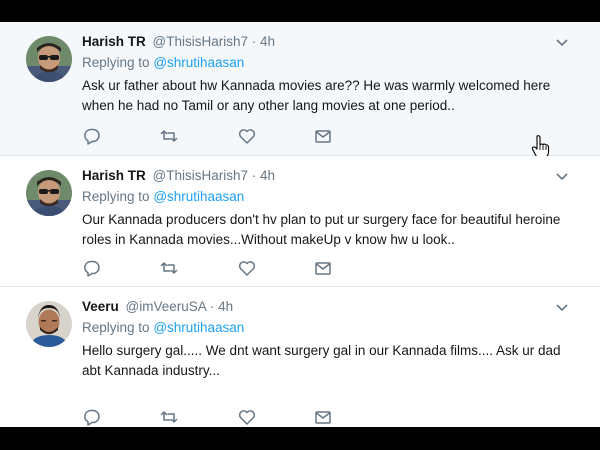 This screenshot has width=600, height=450. What do you see at coordinates (100, 306) in the screenshot?
I see `display-name: Veeru` at bounding box center [100, 306].